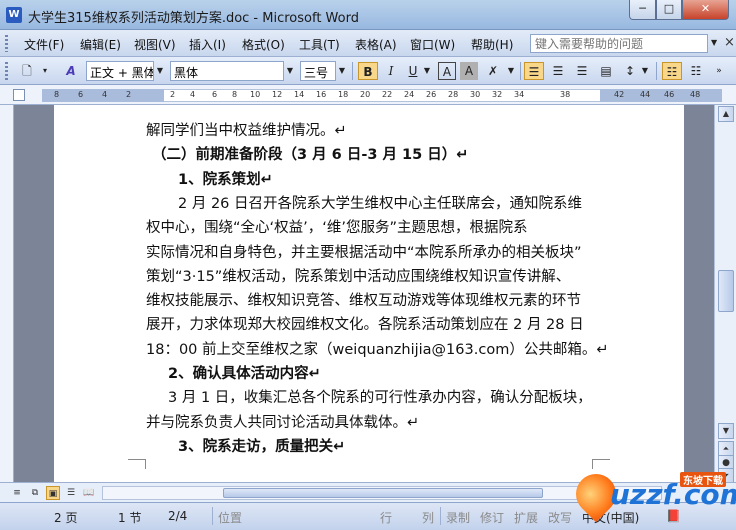  I want to click on maximize-button: □, so click(669, 10).